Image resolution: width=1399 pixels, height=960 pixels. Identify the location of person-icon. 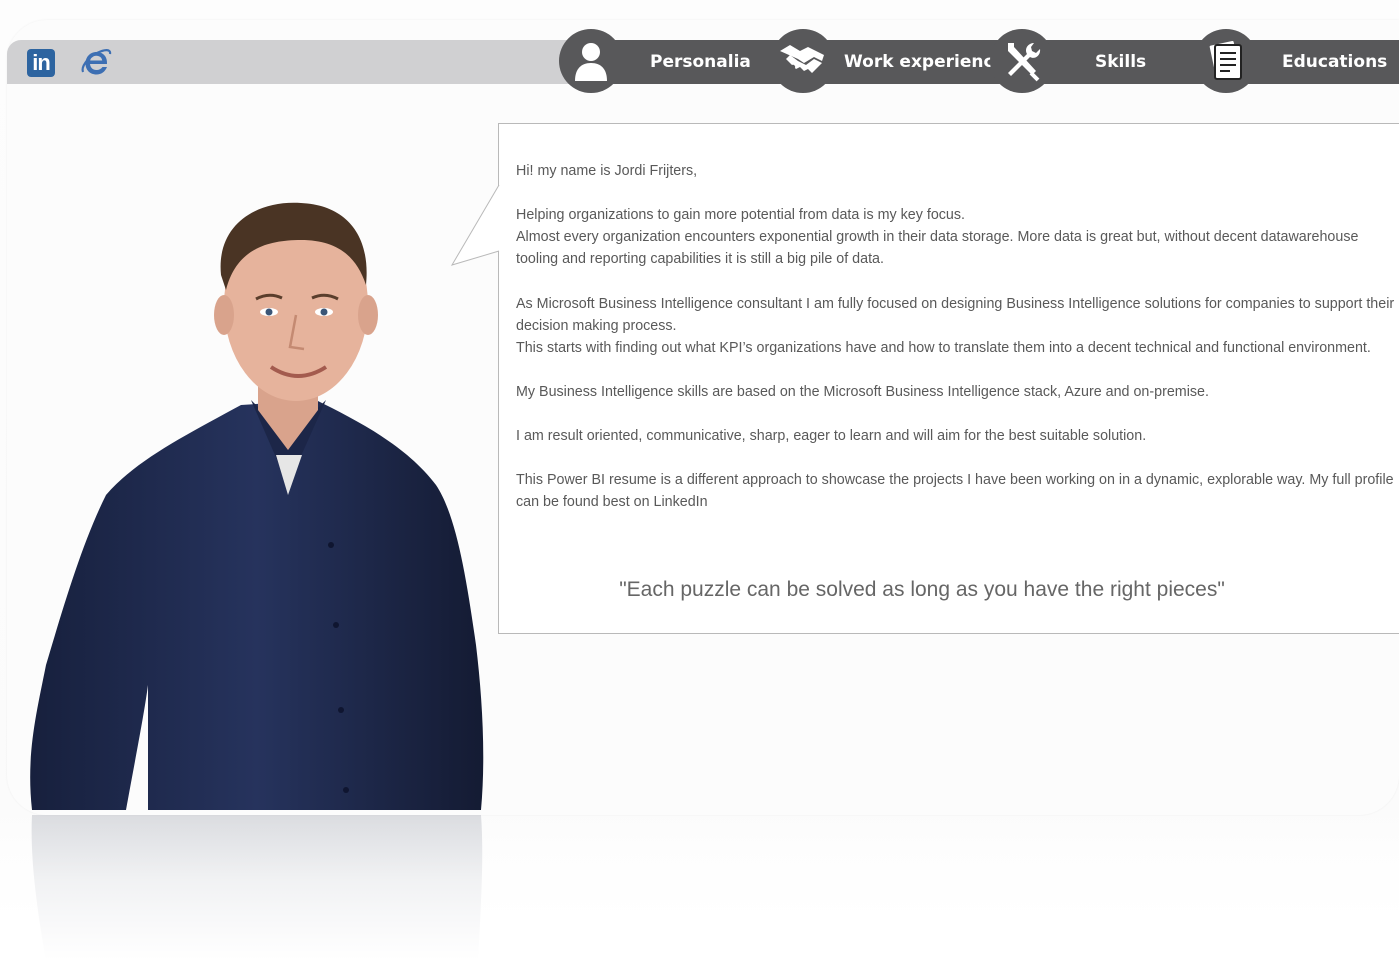
(591, 62).